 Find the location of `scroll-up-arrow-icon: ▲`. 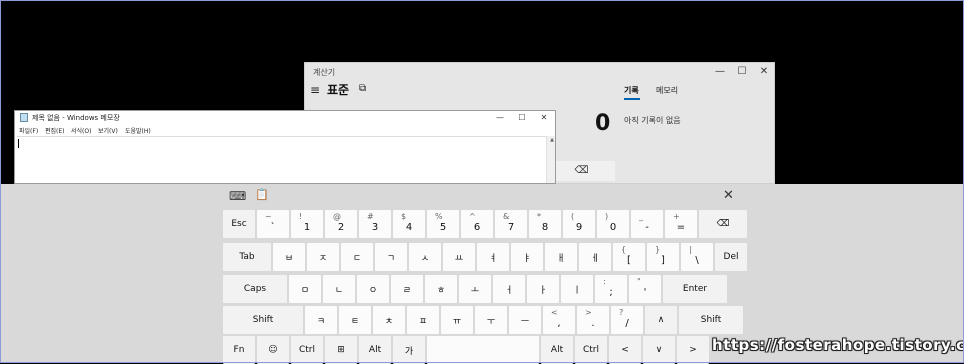

scroll-up-arrow-icon: ▲ is located at coordinates (552, 140).